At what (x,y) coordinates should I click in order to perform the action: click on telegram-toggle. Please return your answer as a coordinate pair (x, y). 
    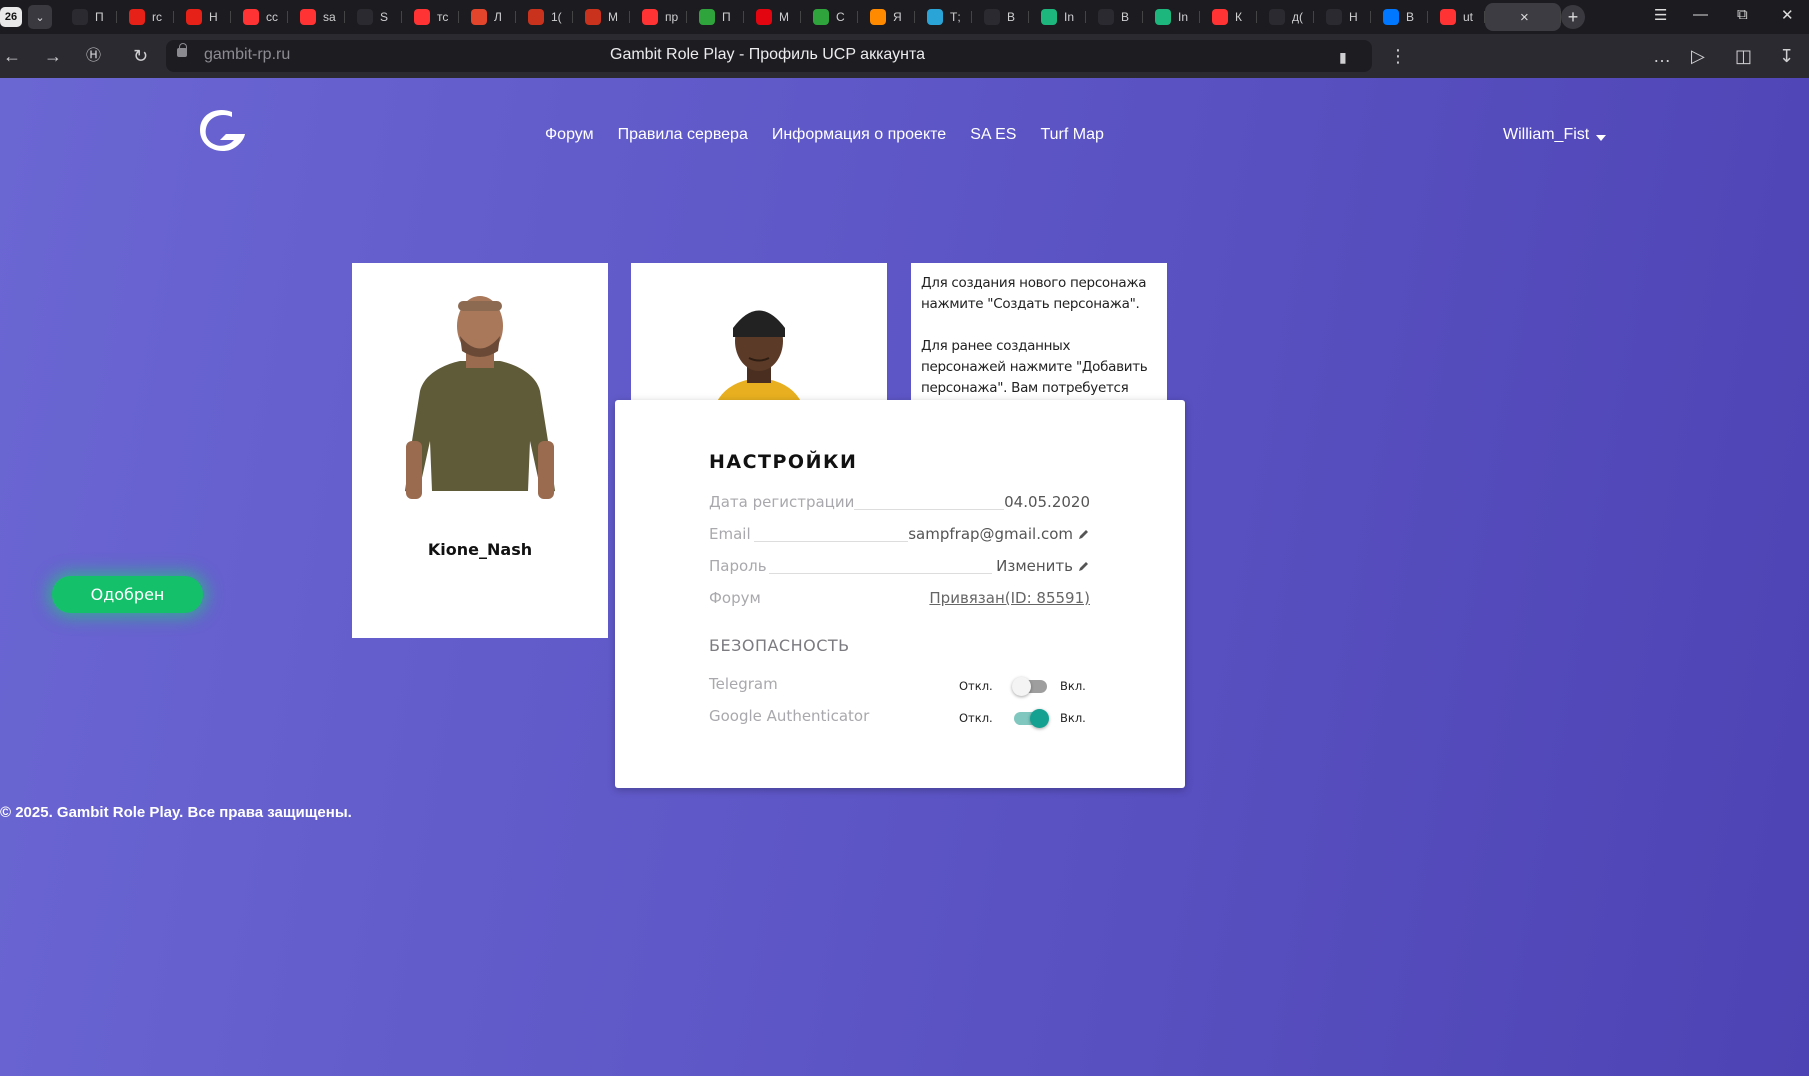
    Looking at the image, I should click on (1029, 686).